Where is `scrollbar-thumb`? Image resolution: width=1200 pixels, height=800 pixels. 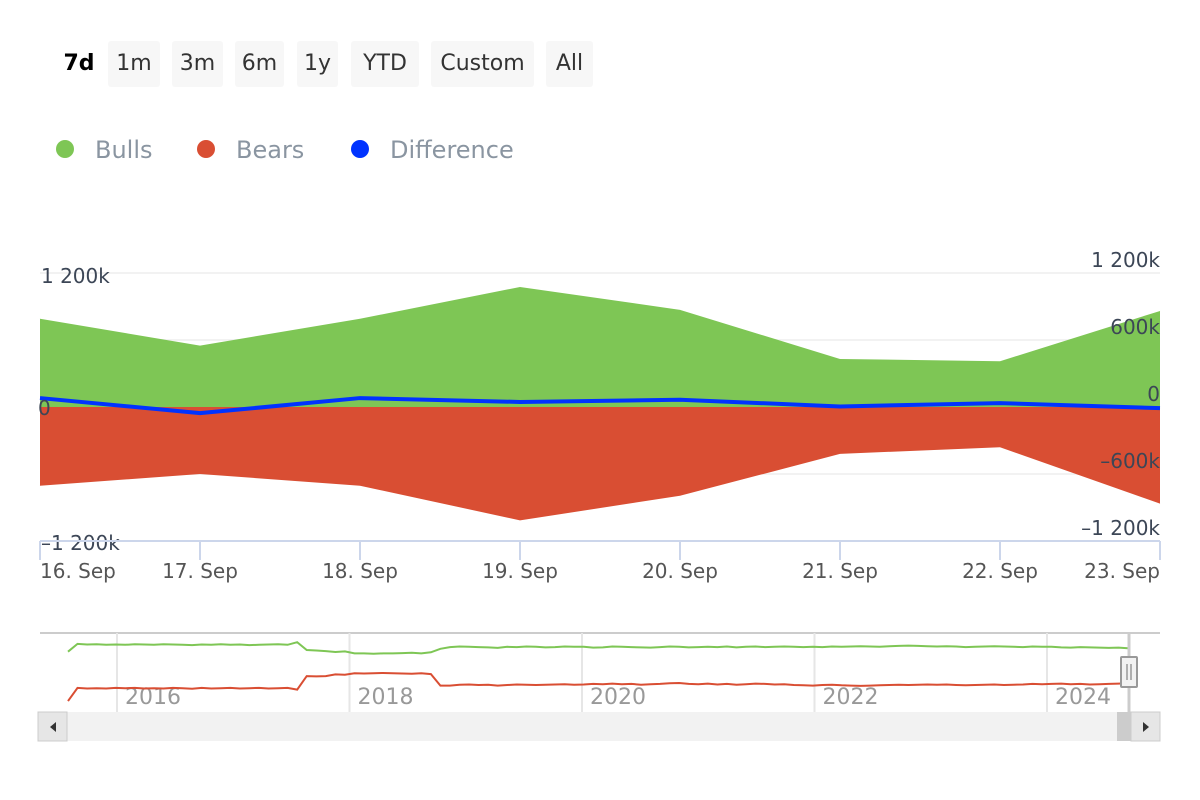 scrollbar-thumb is located at coordinates (1124, 726).